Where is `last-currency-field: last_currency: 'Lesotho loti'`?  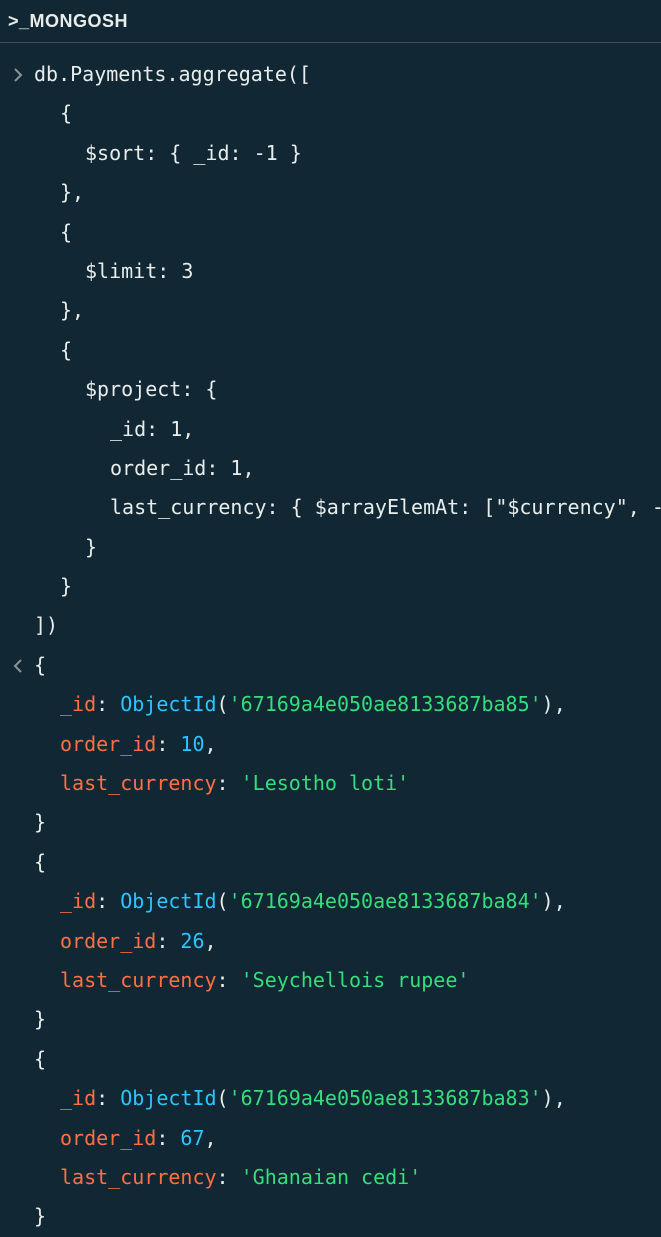 last-currency-field: last_currency: 'Lesotho loti' is located at coordinates (235, 783).